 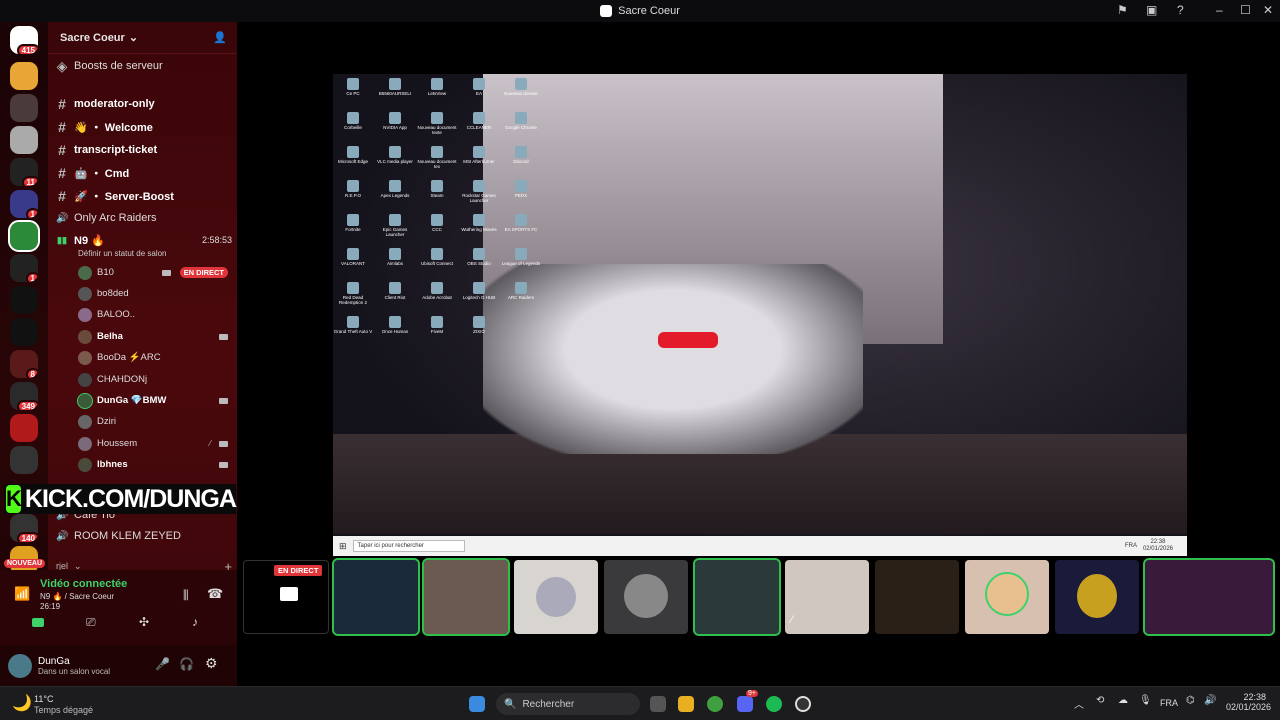 What do you see at coordinates (144, 173) in the screenshot?
I see `channel-cmd: # 🤖 ・ Cmd` at bounding box center [144, 173].